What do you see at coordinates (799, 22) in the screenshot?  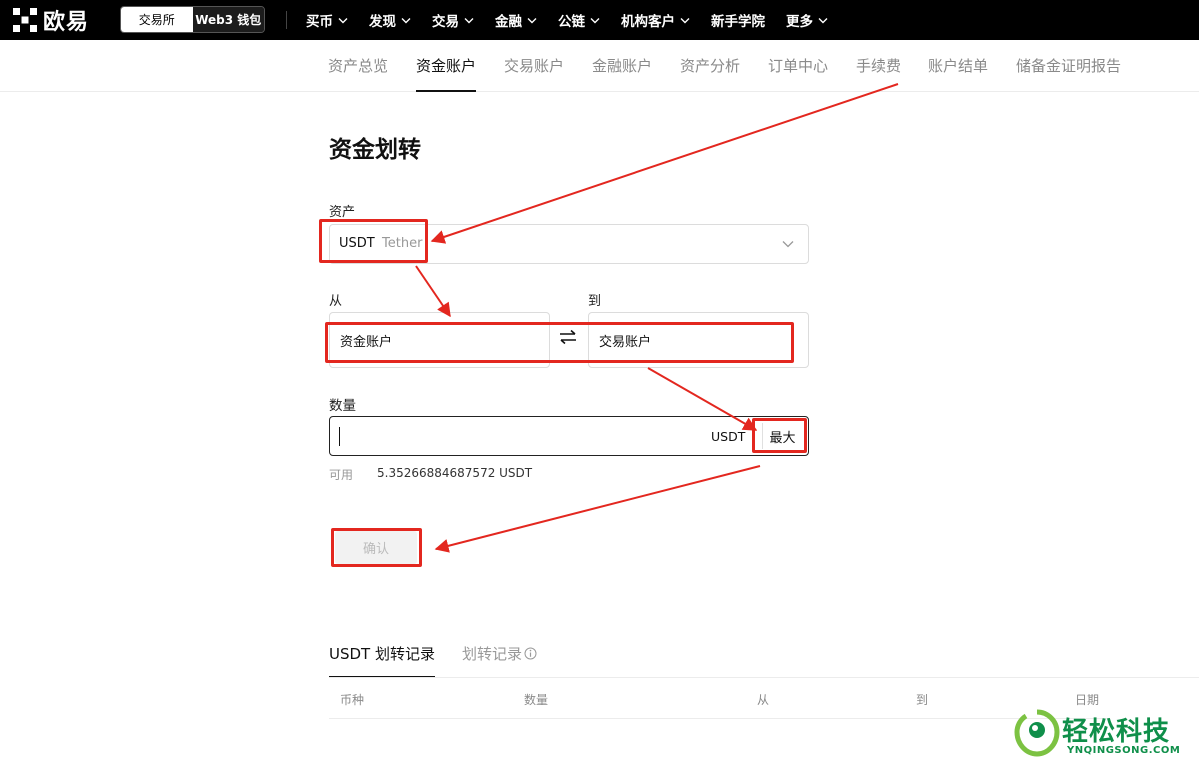 I see `nav-item-label: 更多` at bounding box center [799, 22].